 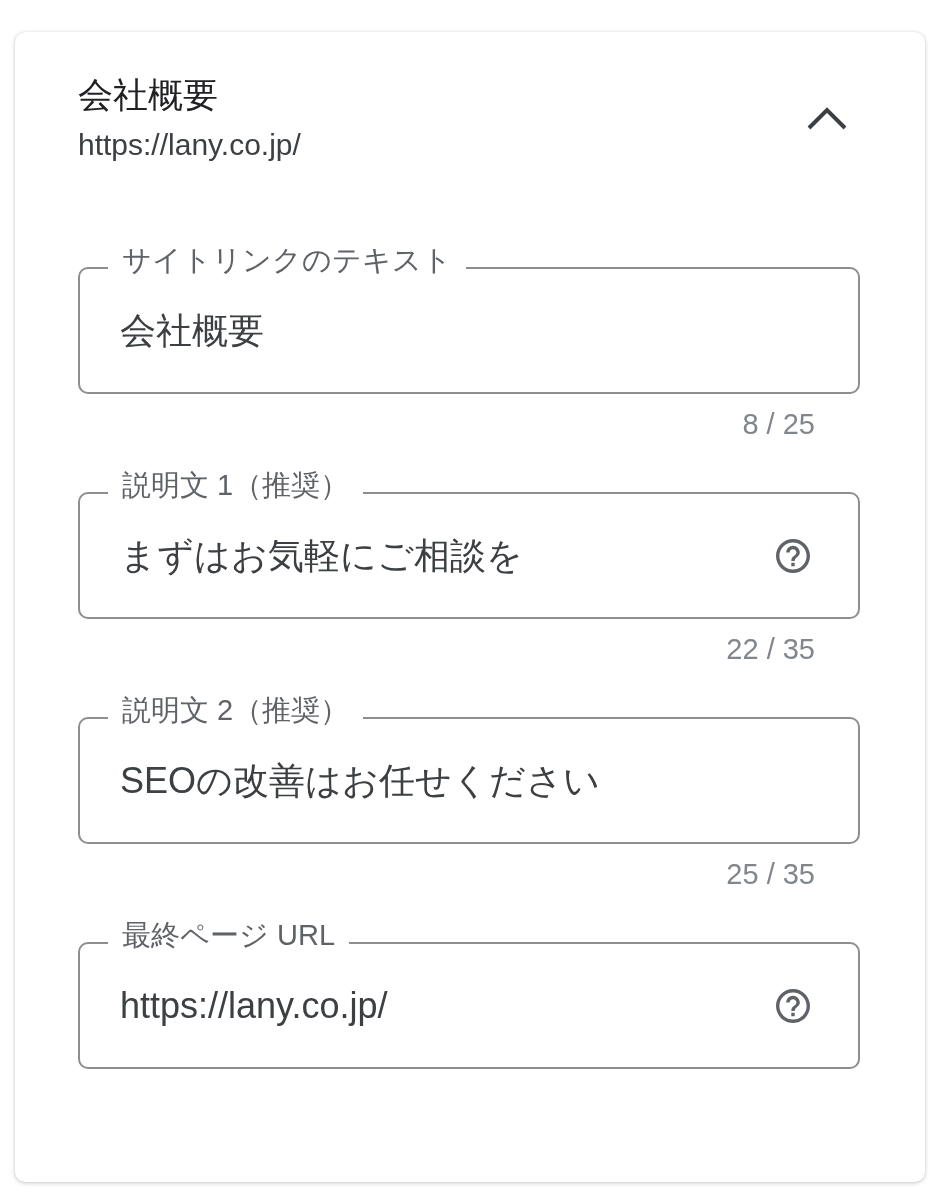 I want to click on chevron-up-icon, so click(x=827, y=119).